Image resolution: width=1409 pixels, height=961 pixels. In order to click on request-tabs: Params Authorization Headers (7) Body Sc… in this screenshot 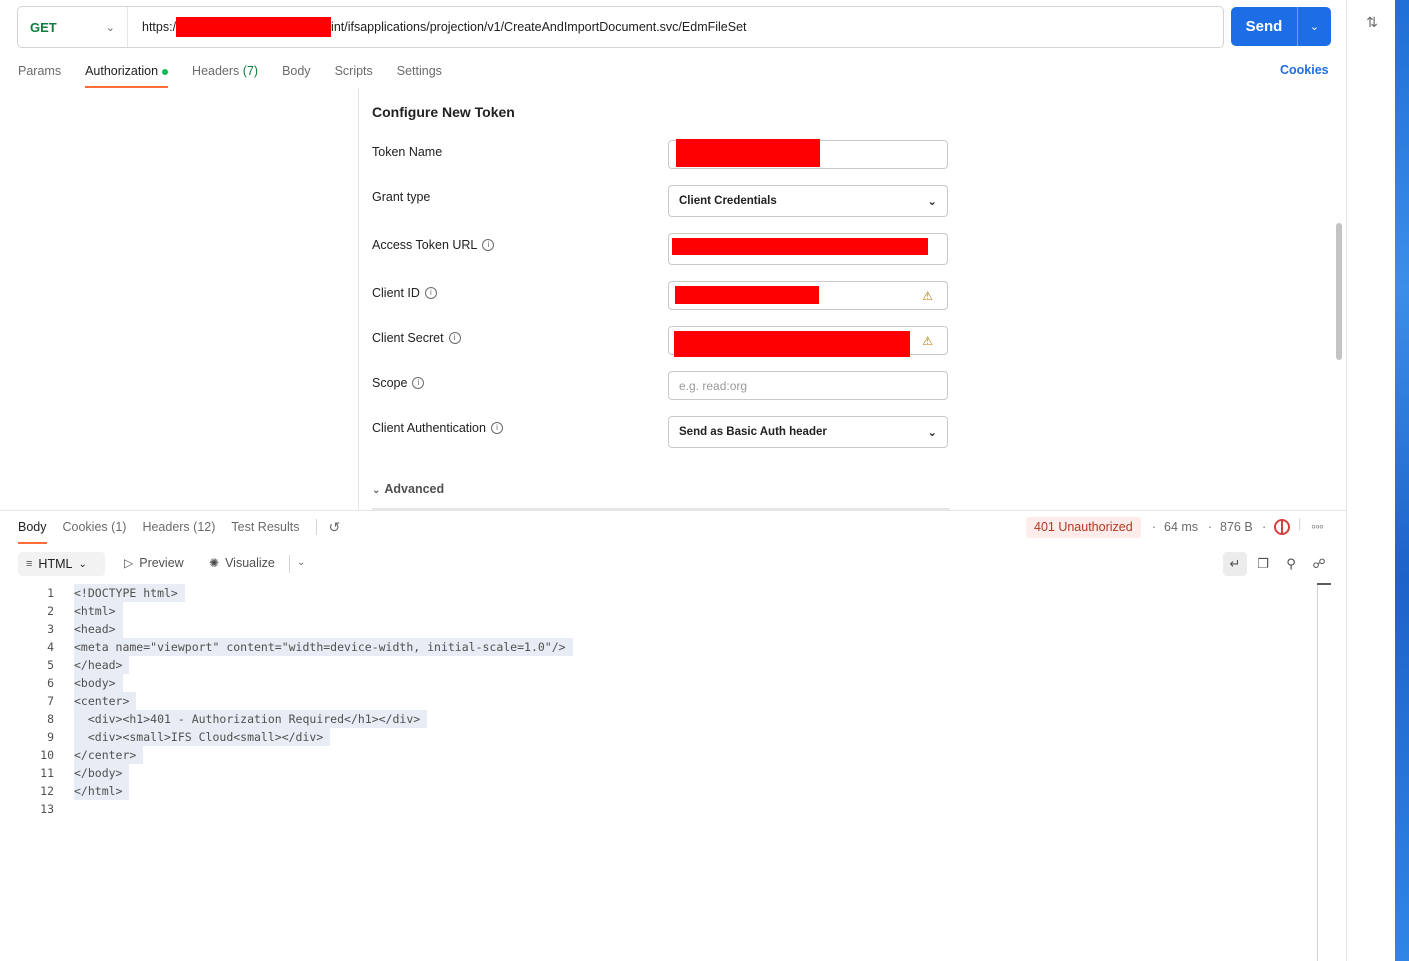, I will do `click(242, 74)`.